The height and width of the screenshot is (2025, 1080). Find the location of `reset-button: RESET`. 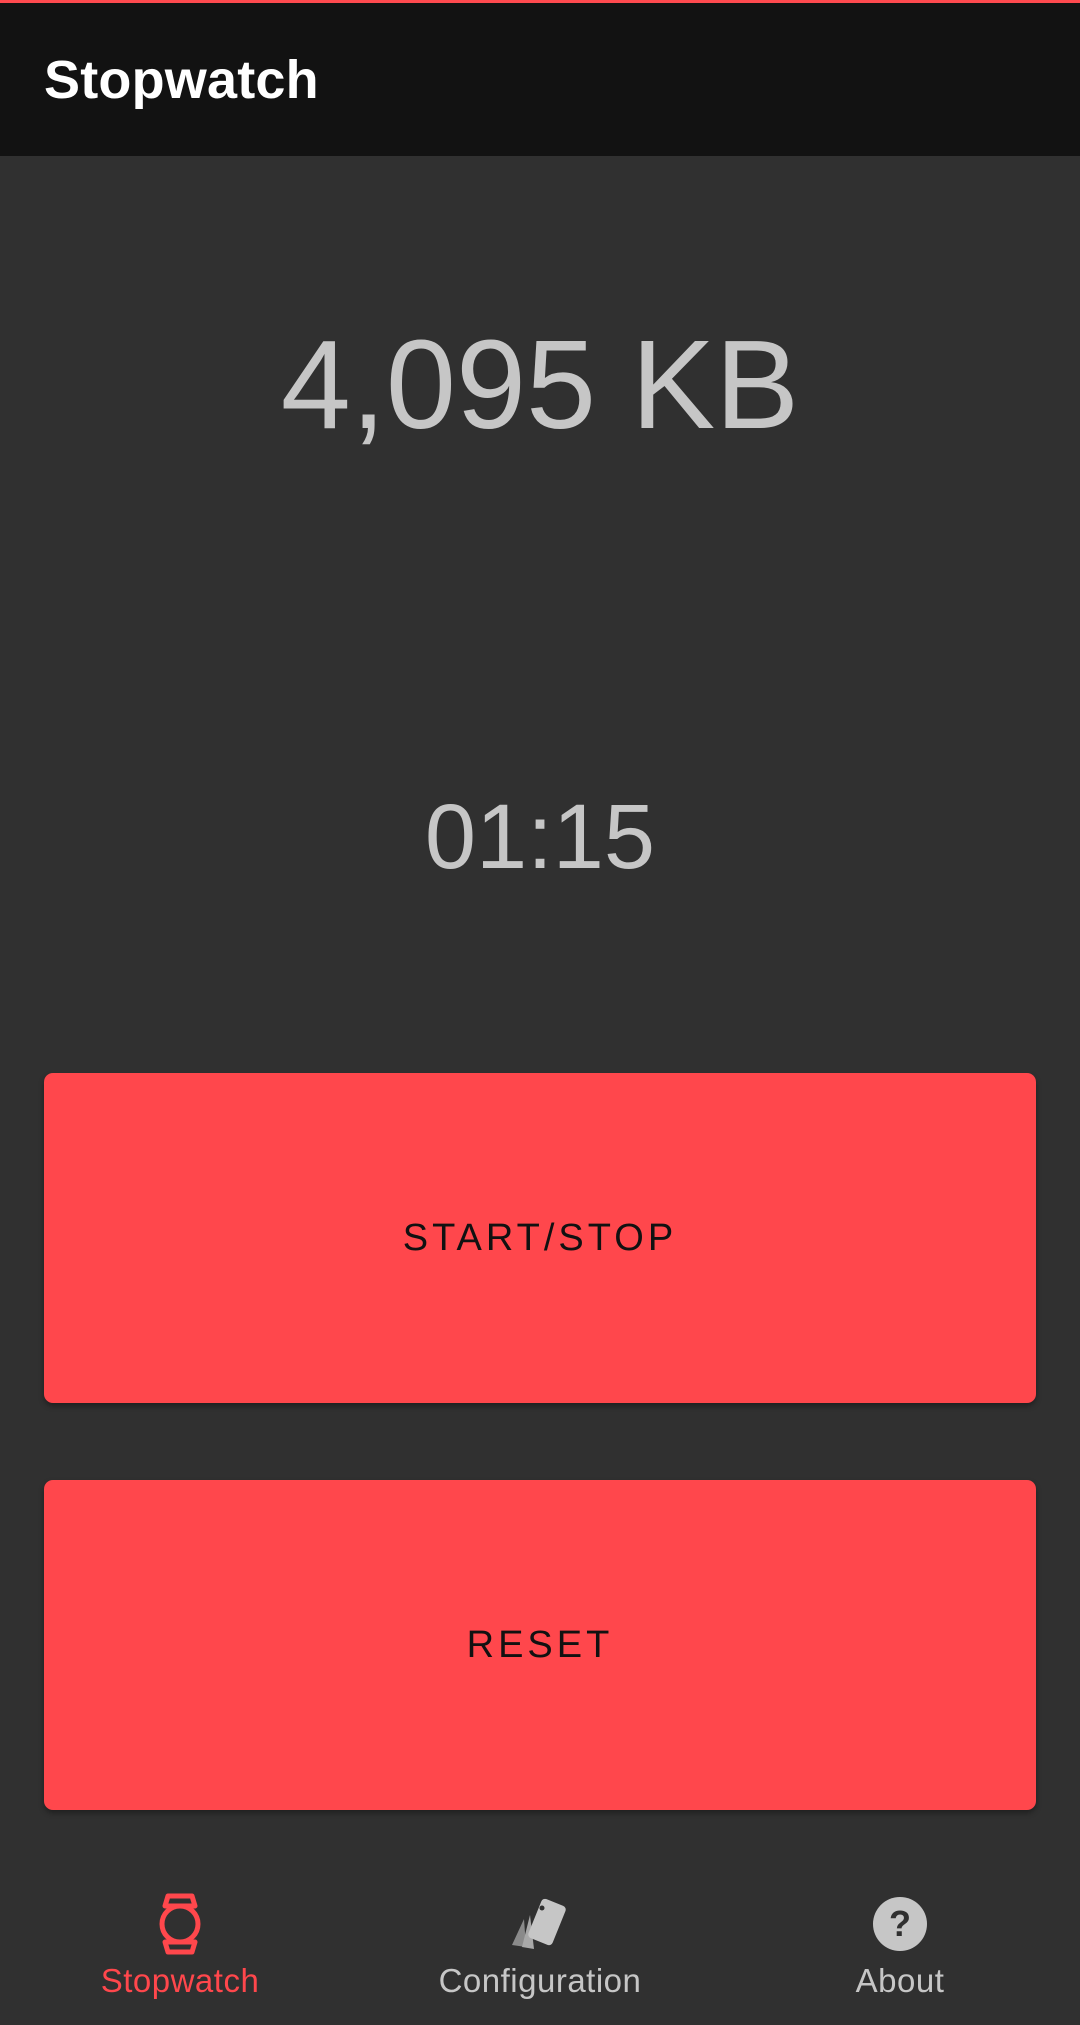

reset-button: RESET is located at coordinates (540, 1645).